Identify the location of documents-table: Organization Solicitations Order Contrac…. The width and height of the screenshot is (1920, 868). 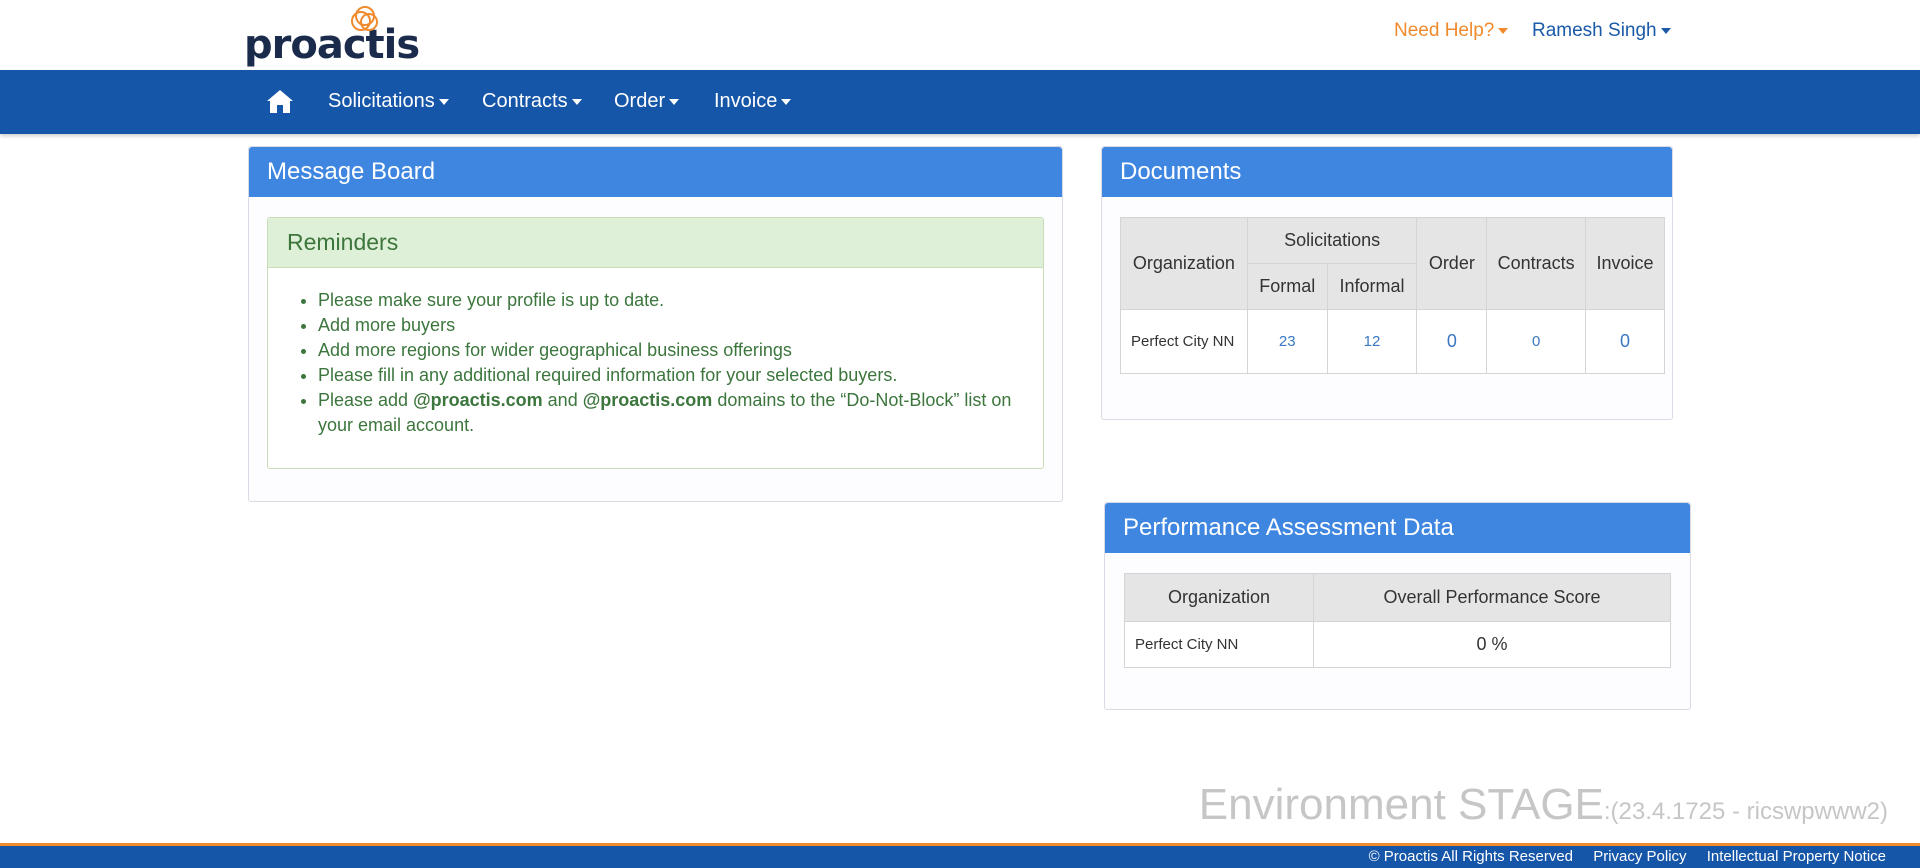
(1392, 295).